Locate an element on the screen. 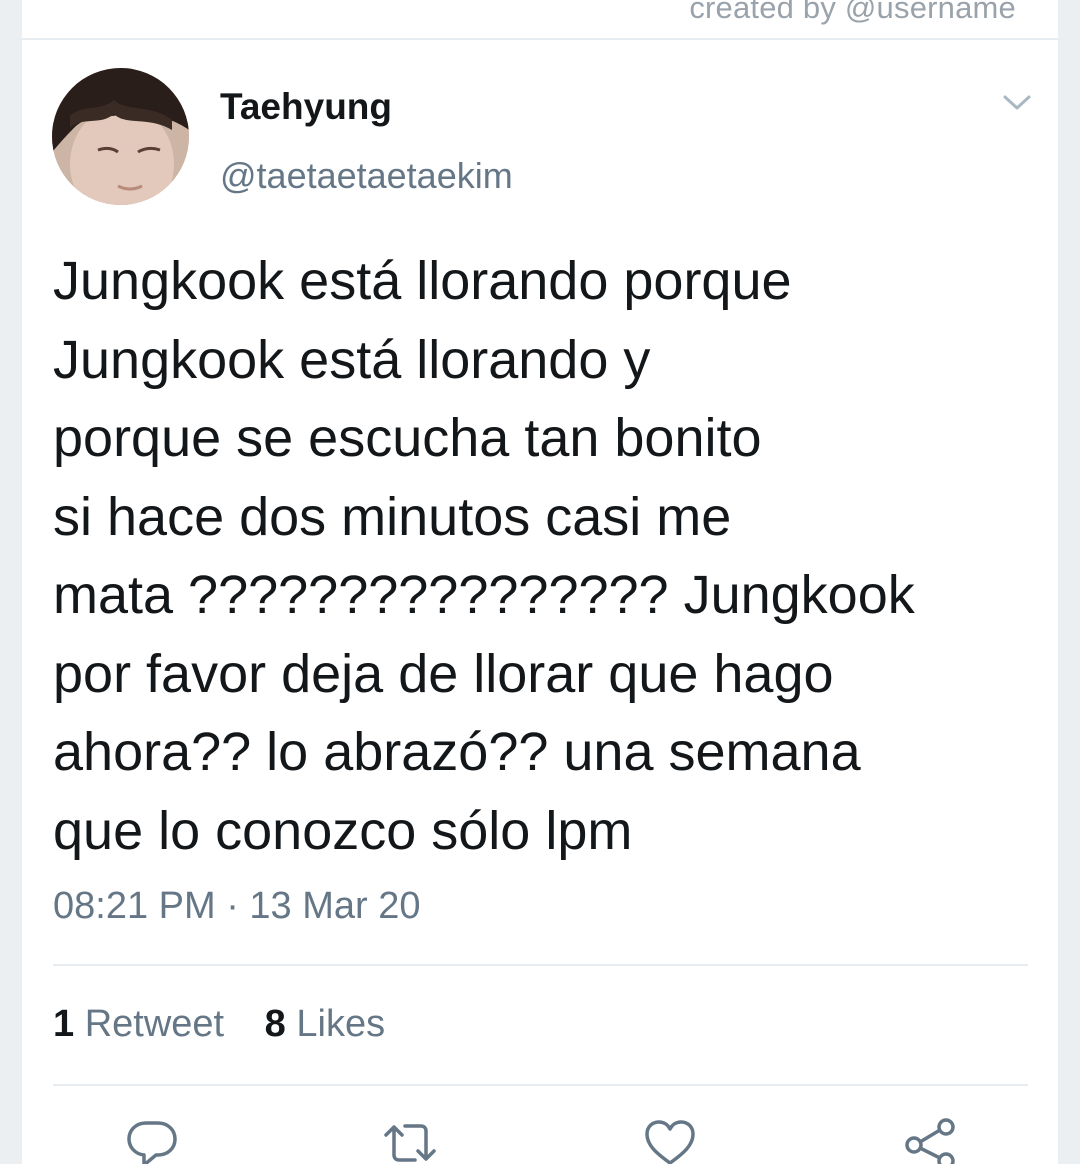 The height and width of the screenshot is (1164, 1080). like-icon is located at coordinates (670, 1142).